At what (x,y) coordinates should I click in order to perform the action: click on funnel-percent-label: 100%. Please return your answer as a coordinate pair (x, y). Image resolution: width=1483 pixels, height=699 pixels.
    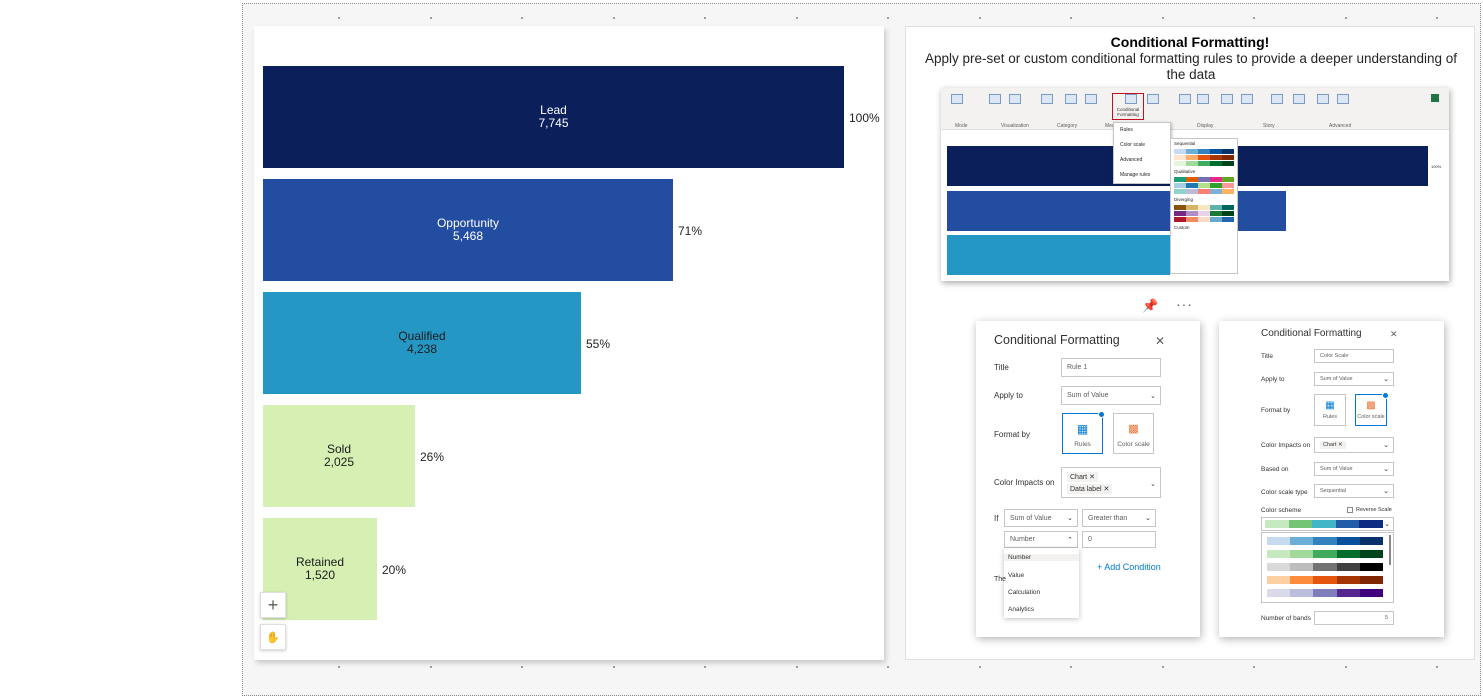
    Looking at the image, I should click on (864, 118).